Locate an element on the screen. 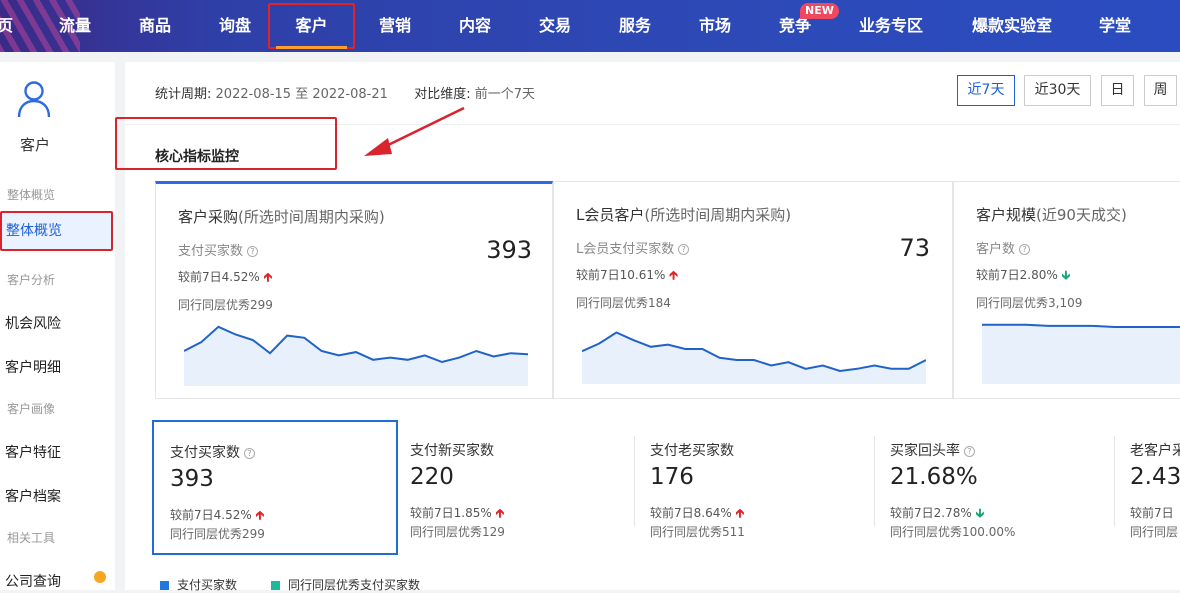  sidebar-item-company-query: 公司查询 is located at coordinates (33, 581).